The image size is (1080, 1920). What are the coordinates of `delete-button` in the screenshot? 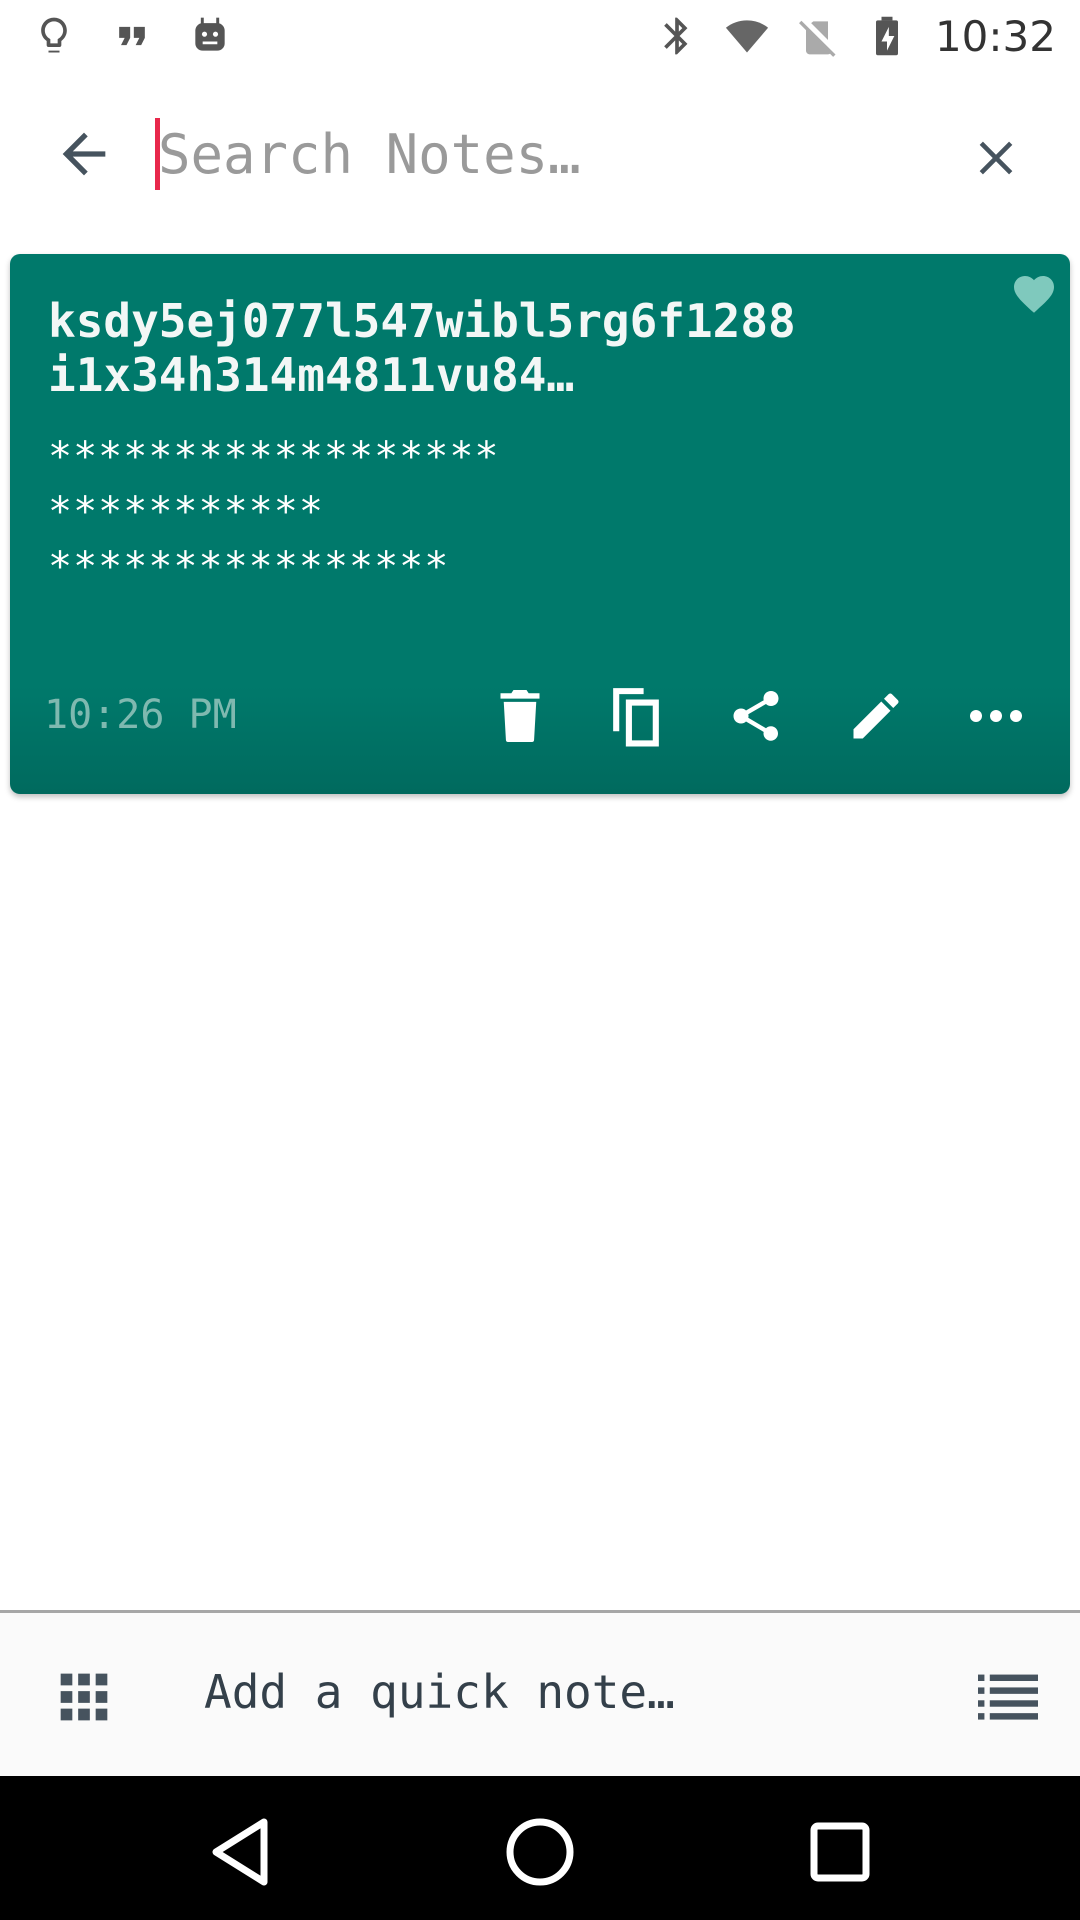 It's located at (520, 716).